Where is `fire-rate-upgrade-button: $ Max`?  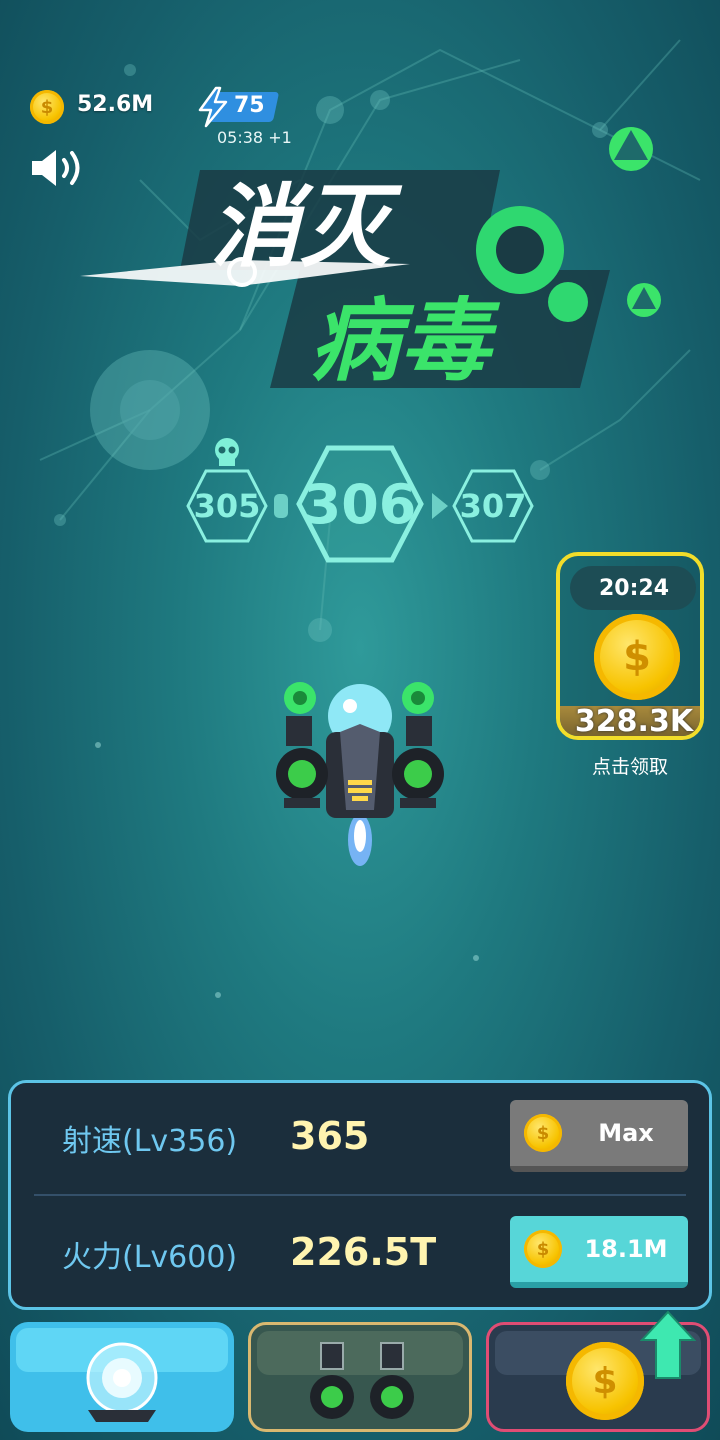
fire-rate-upgrade-button: $ Max is located at coordinates (599, 1136).